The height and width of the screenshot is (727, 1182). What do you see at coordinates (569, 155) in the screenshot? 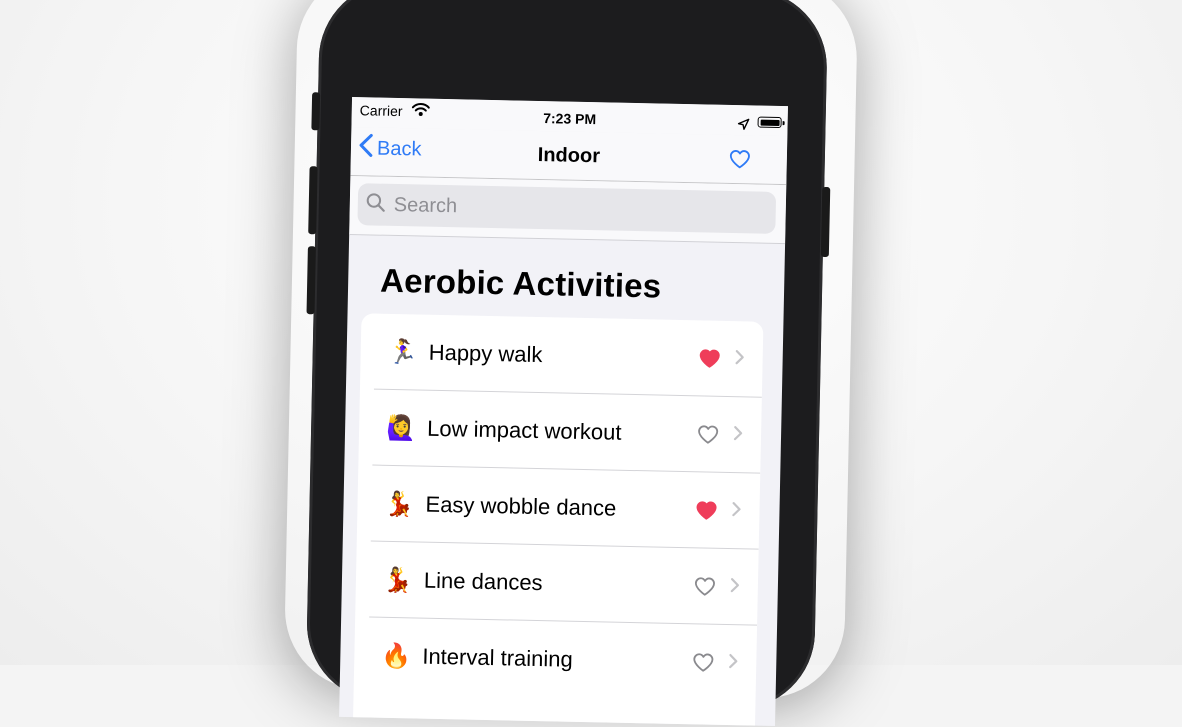
I see `page-title: Indoor` at bounding box center [569, 155].